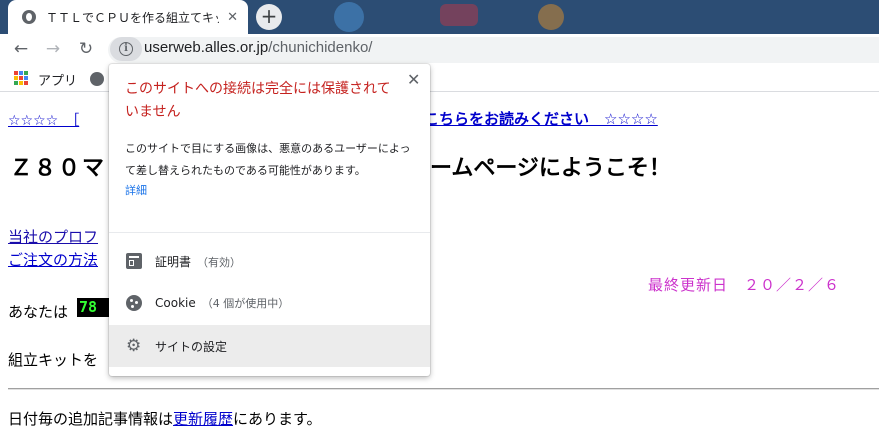  Describe the element at coordinates (320, 47) in the screenshot. I see `url-path: /chunichidenko/` at that location.